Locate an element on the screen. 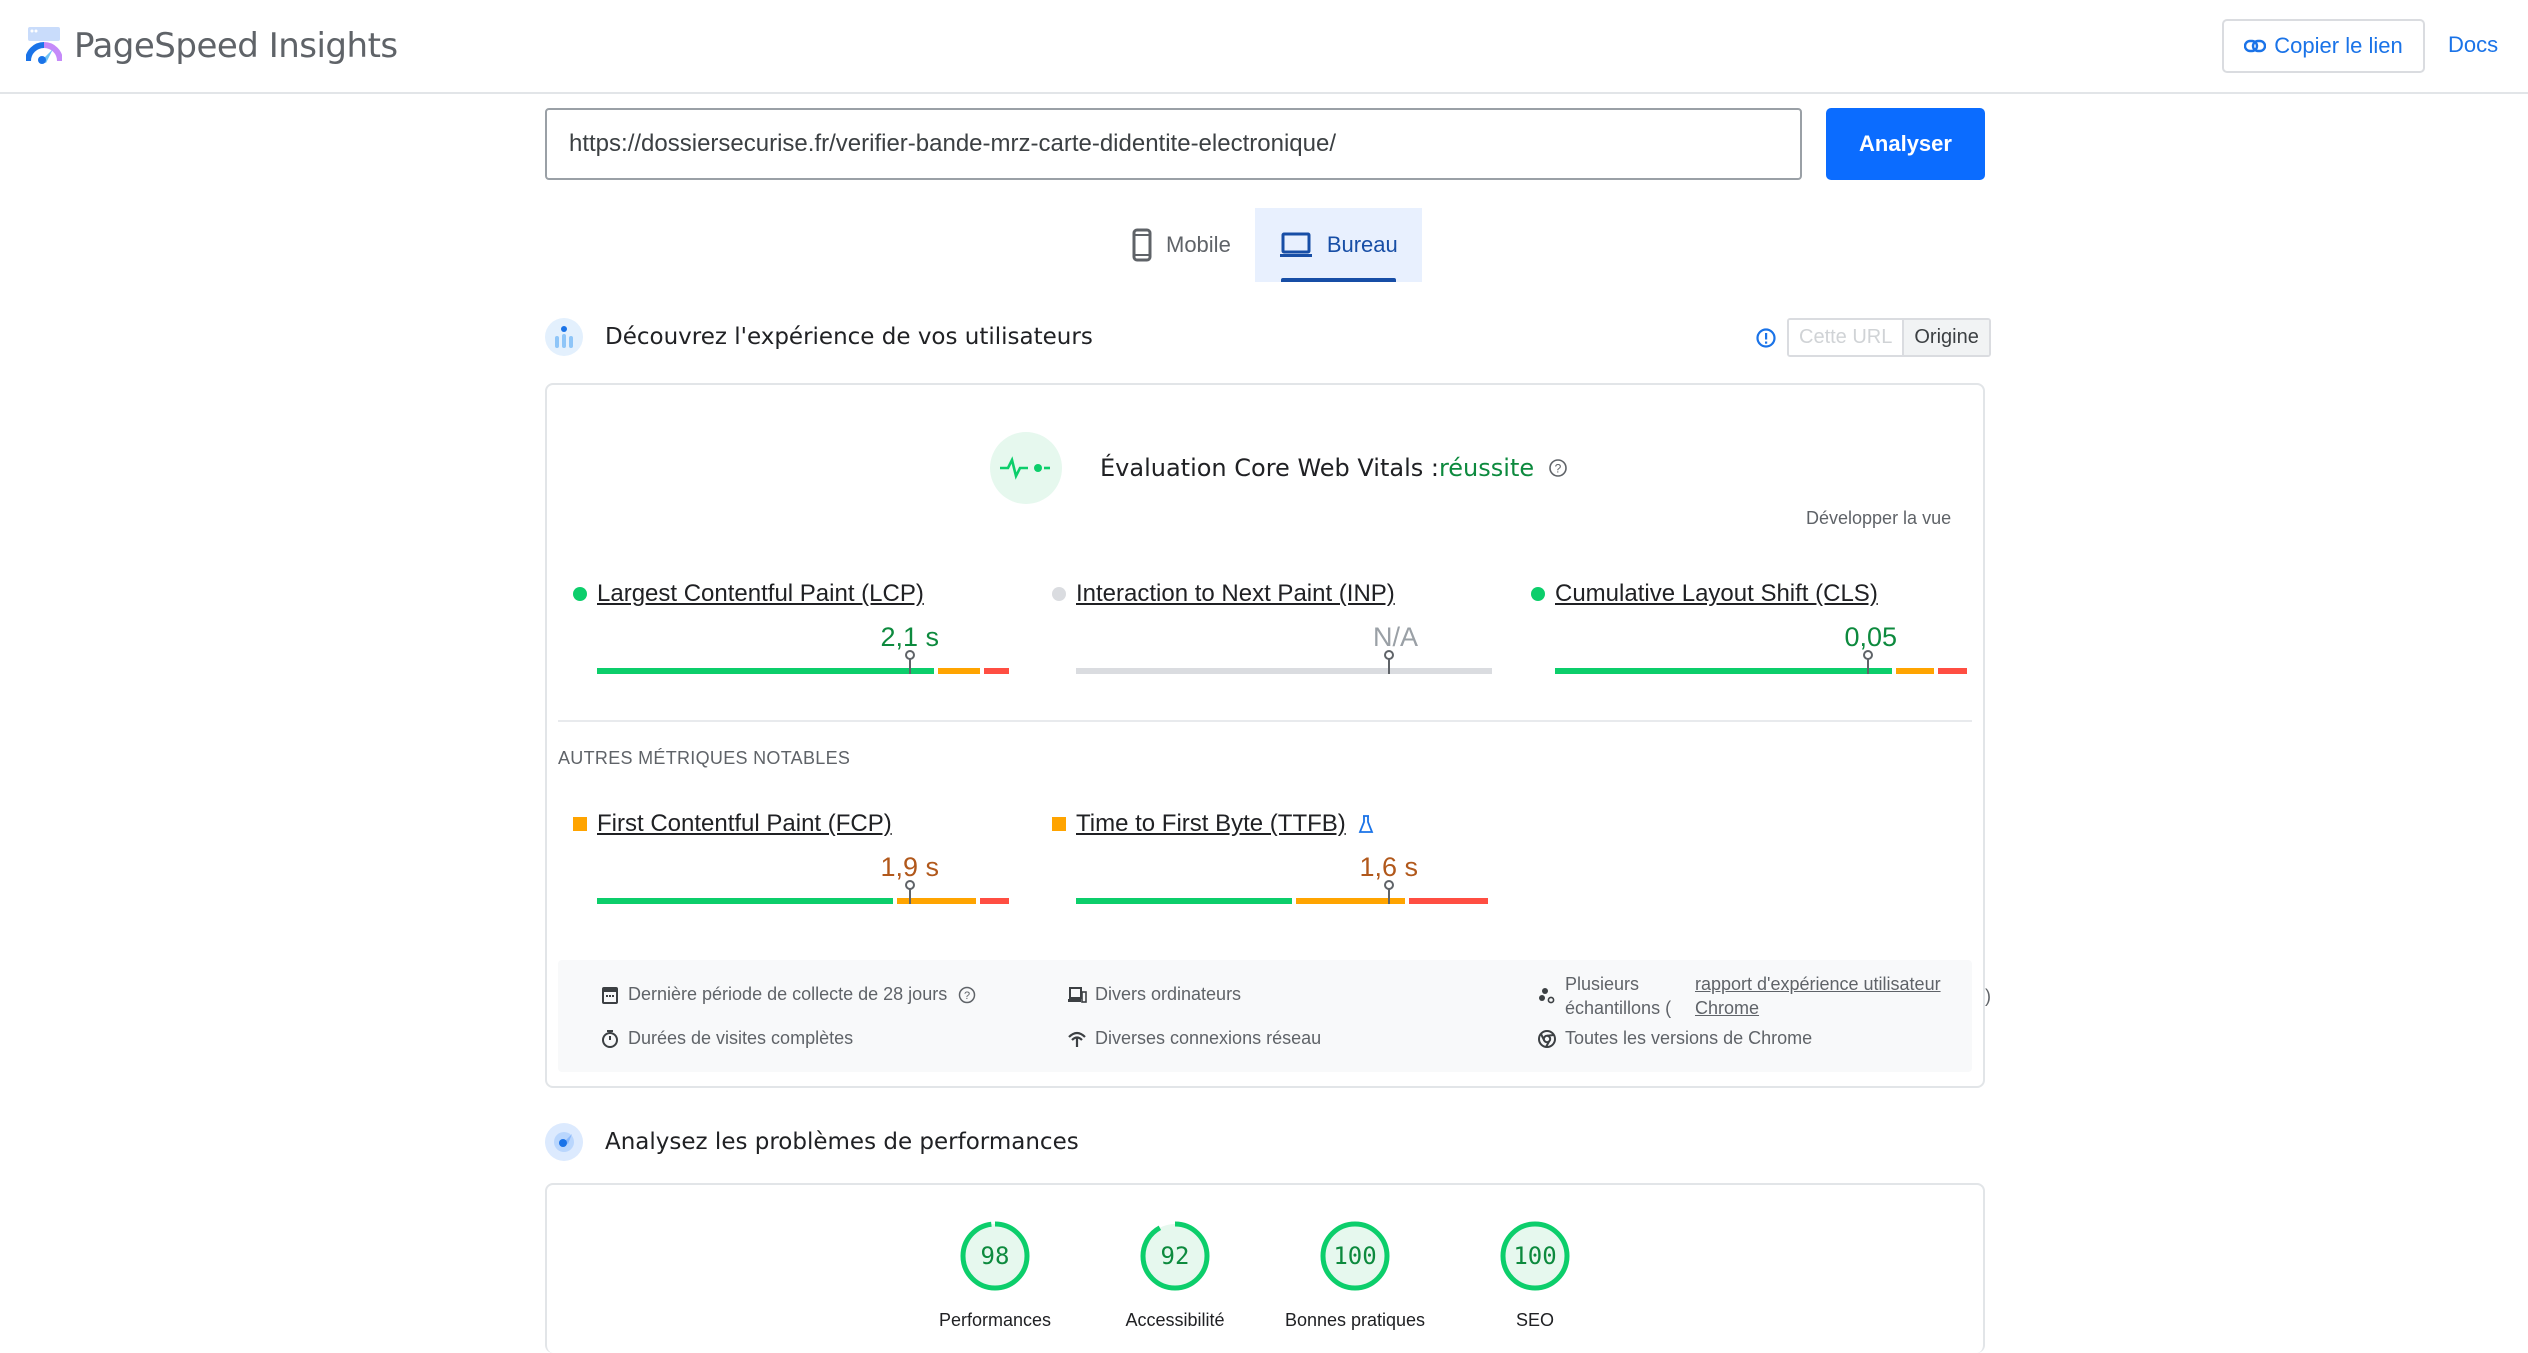  metric-lcp-link: Largest Contentful Paint (LCP) is located at coordinates (760, 594).